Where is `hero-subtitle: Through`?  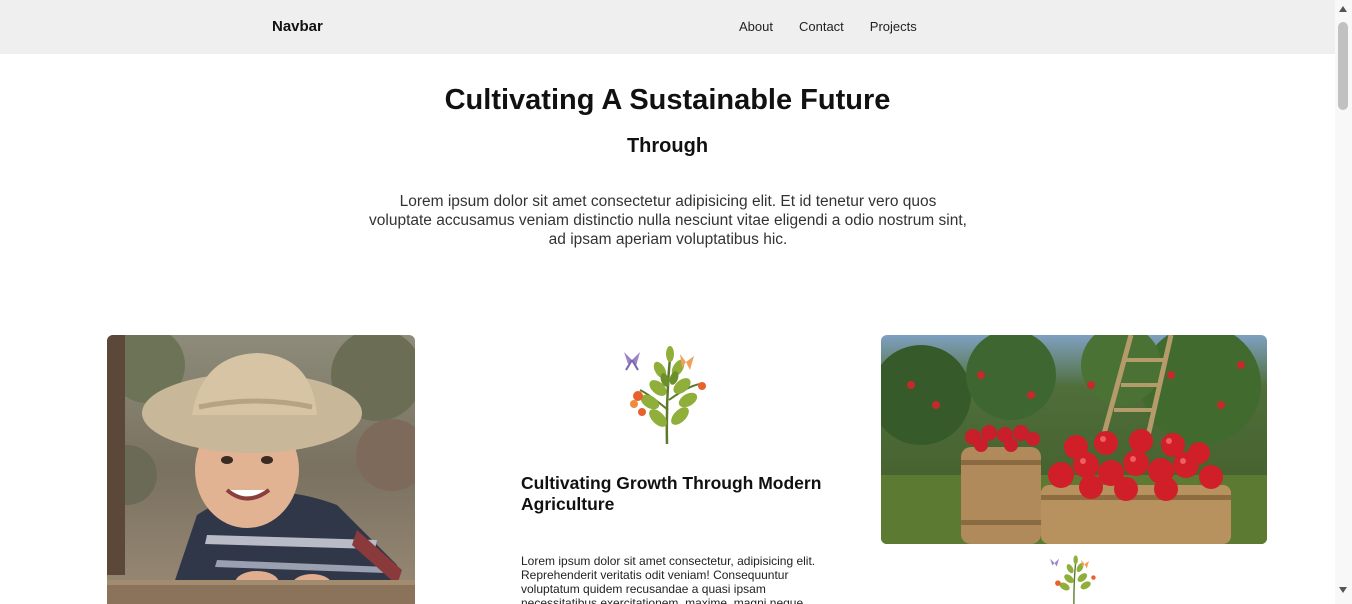
hero-subtitle: Through is located at coordinates (667, 146).